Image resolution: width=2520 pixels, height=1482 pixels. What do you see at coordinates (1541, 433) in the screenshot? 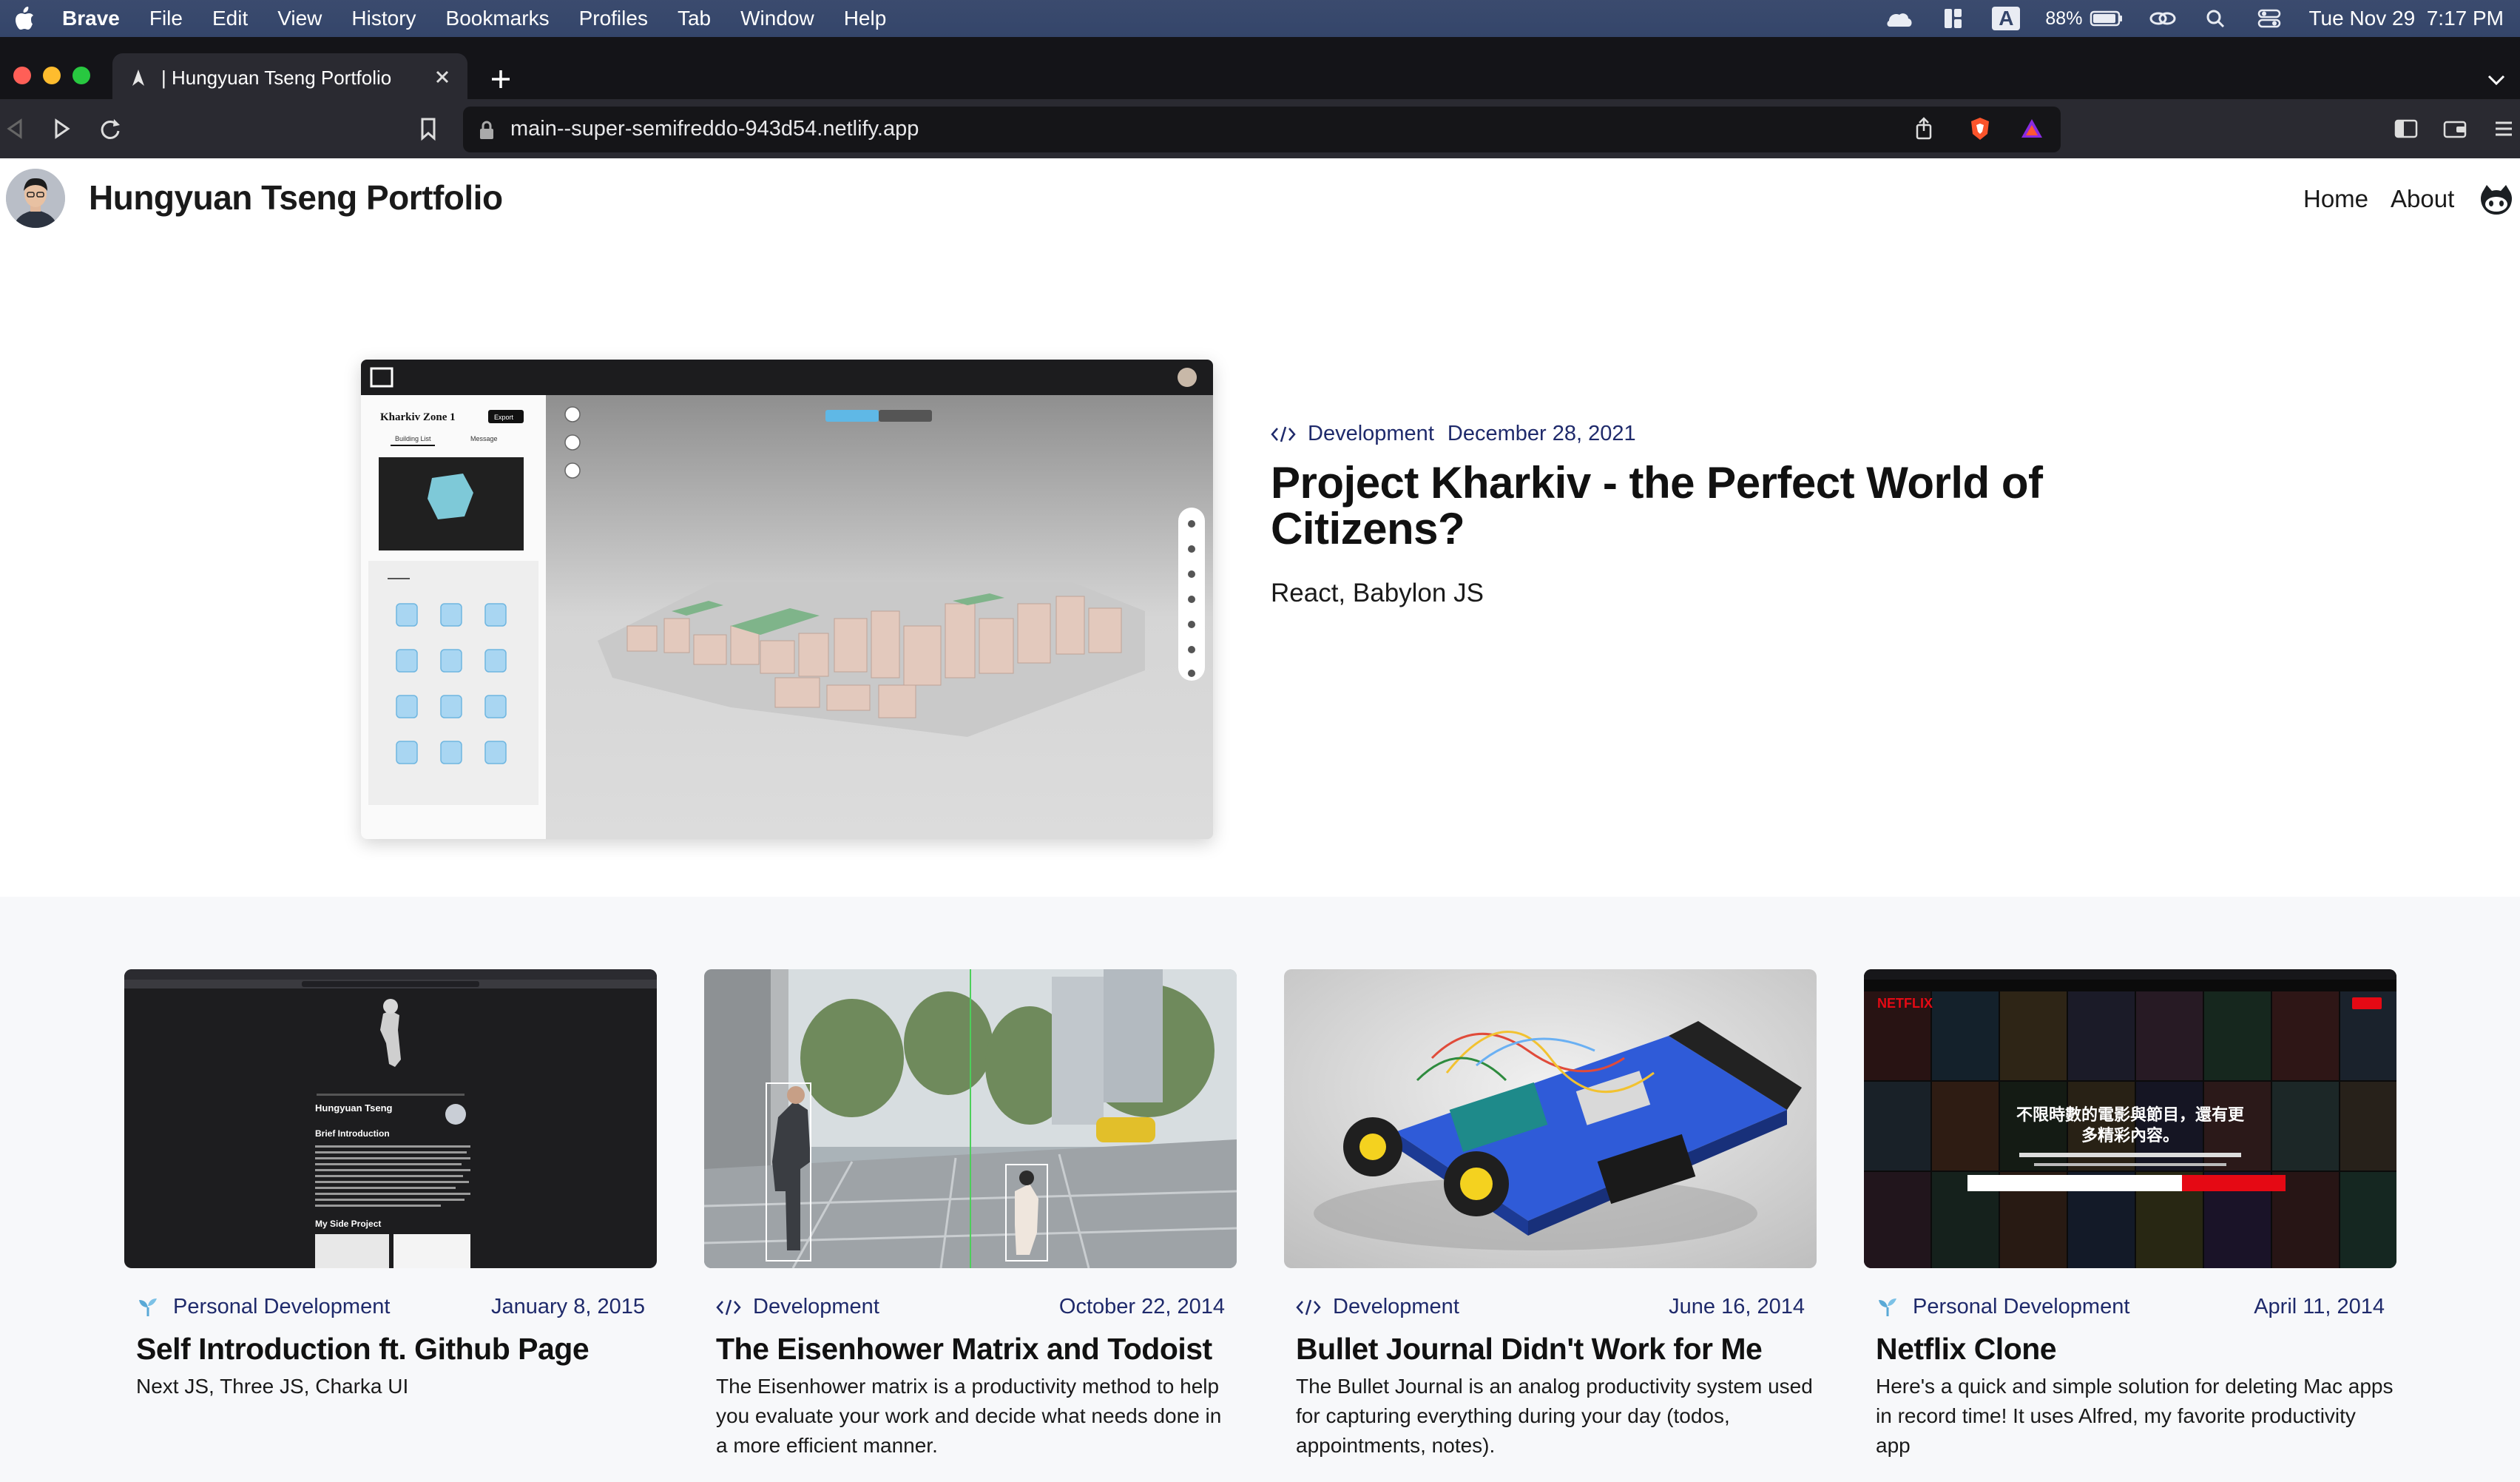
I see `featured-post-date: December 28, 2021` at bounding box center [1541, 433].